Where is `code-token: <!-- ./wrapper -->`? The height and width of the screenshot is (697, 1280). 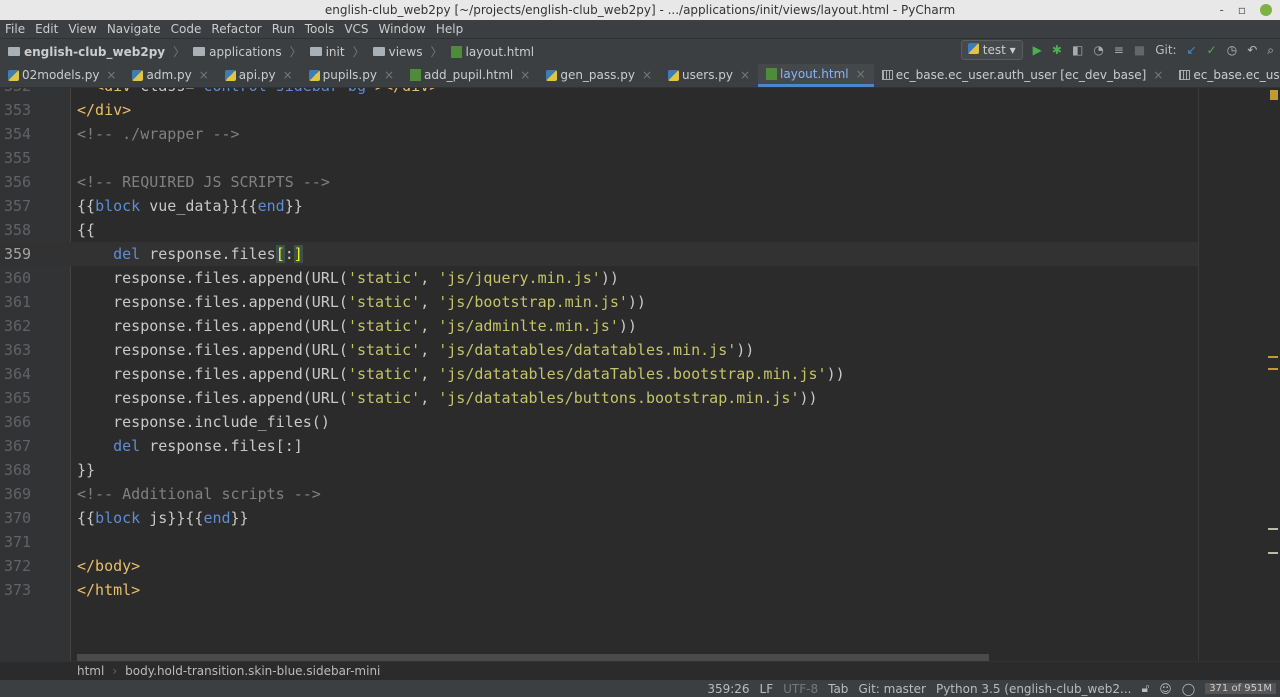
code-token: <!-- ./wrapper --> is located at coordinates (158, 134).